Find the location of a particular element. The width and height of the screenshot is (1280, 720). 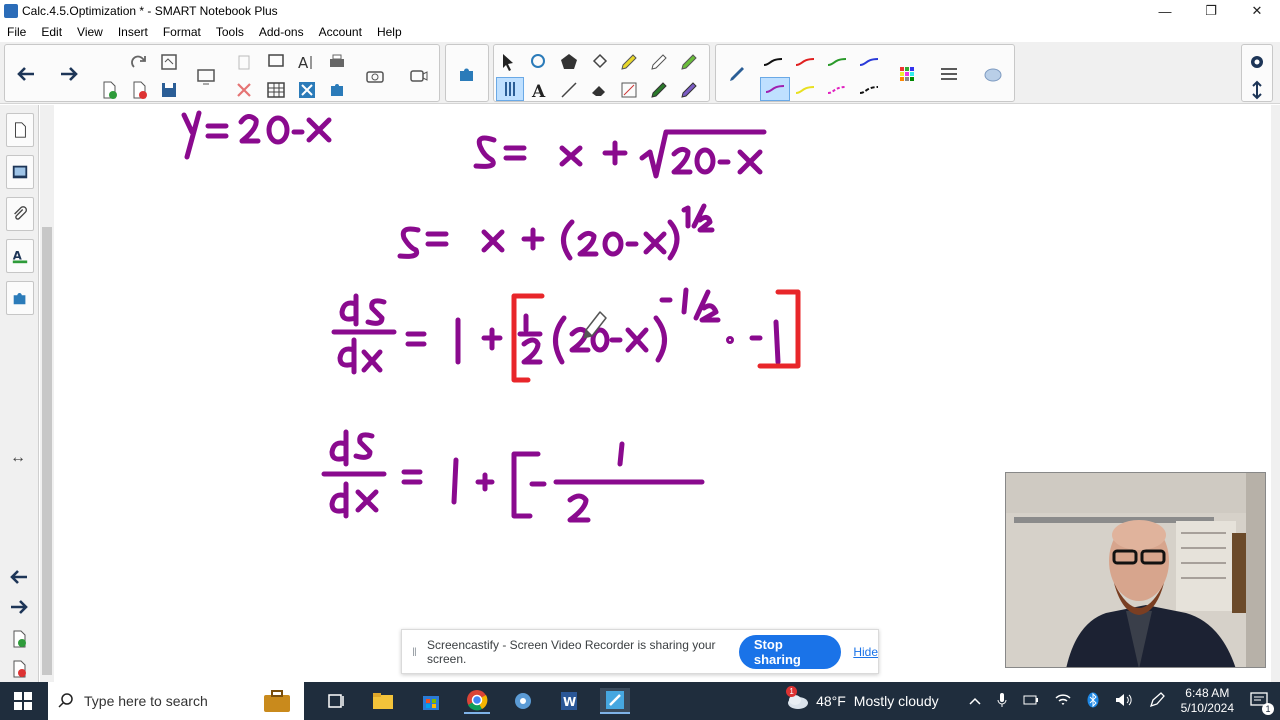

next-page-icon is located at coordinates (19, 609).